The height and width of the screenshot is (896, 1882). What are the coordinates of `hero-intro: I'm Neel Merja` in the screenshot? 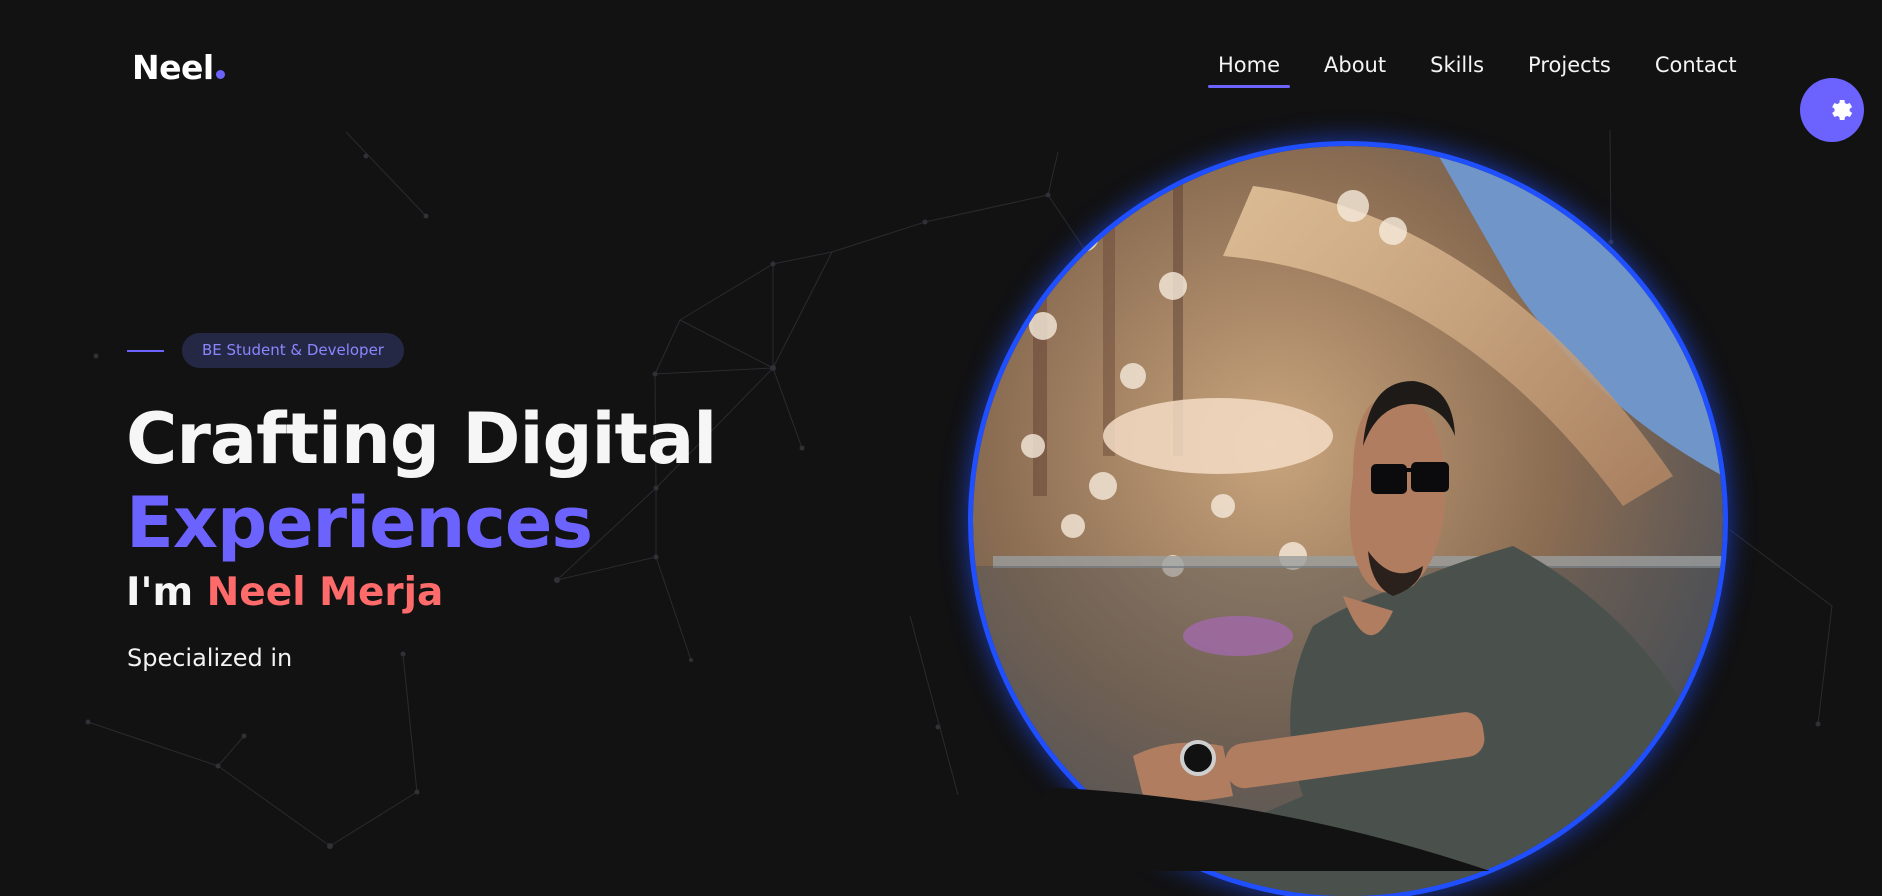 It's located at (284, 592).